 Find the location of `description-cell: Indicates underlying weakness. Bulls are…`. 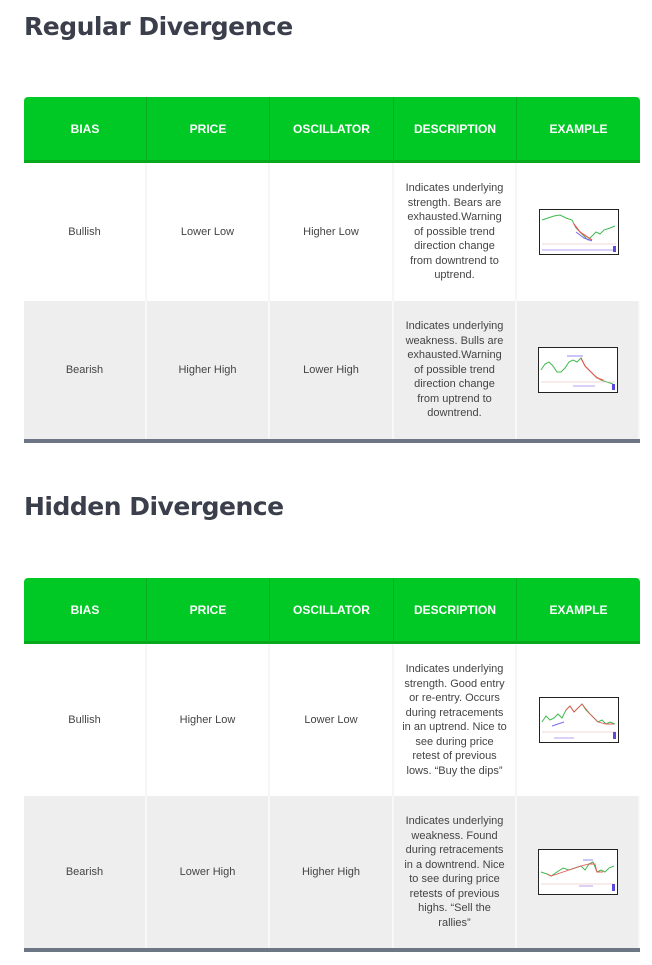

description-cell: Indicates underlying weakness. Bulls are… is located at coordinates (455, 370).